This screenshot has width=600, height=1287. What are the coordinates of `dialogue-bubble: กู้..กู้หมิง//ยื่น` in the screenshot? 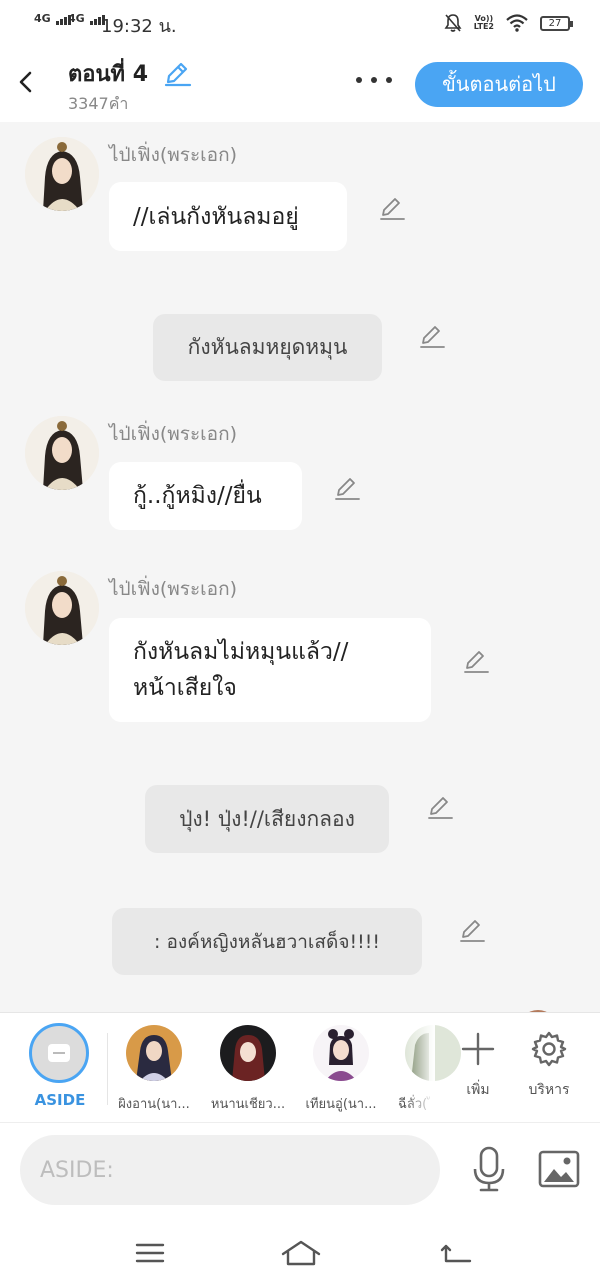 It's located at (205, 496).